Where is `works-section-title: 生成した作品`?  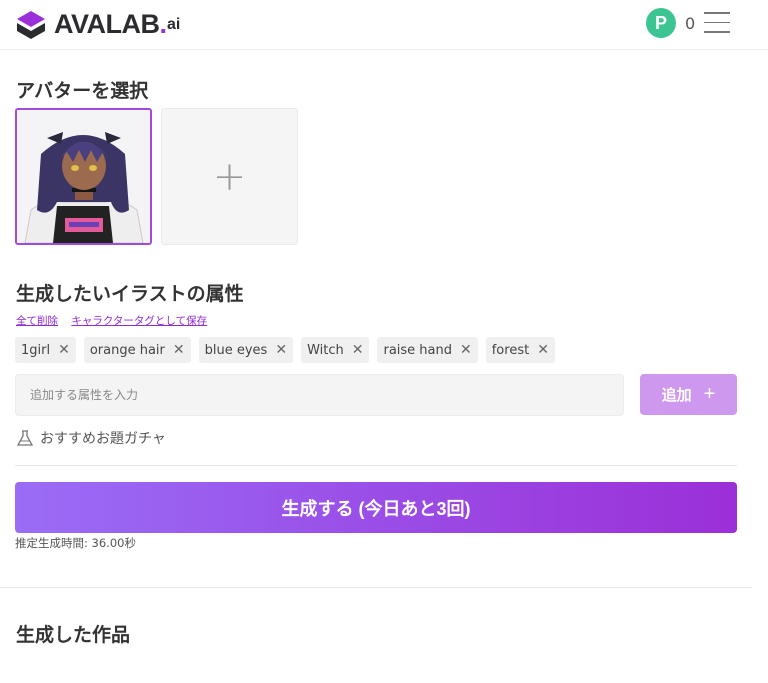
works-section-title: 生成した作品 is located at coordinates (73, 635).